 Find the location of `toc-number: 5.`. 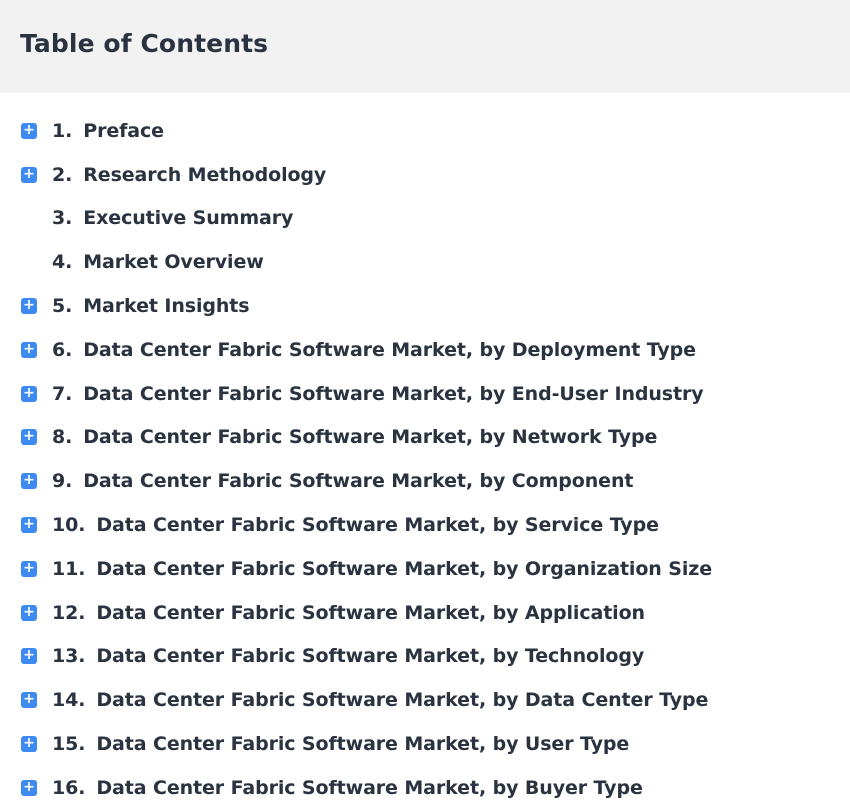

toc-number: 5. is located at coordinates (62, 306).